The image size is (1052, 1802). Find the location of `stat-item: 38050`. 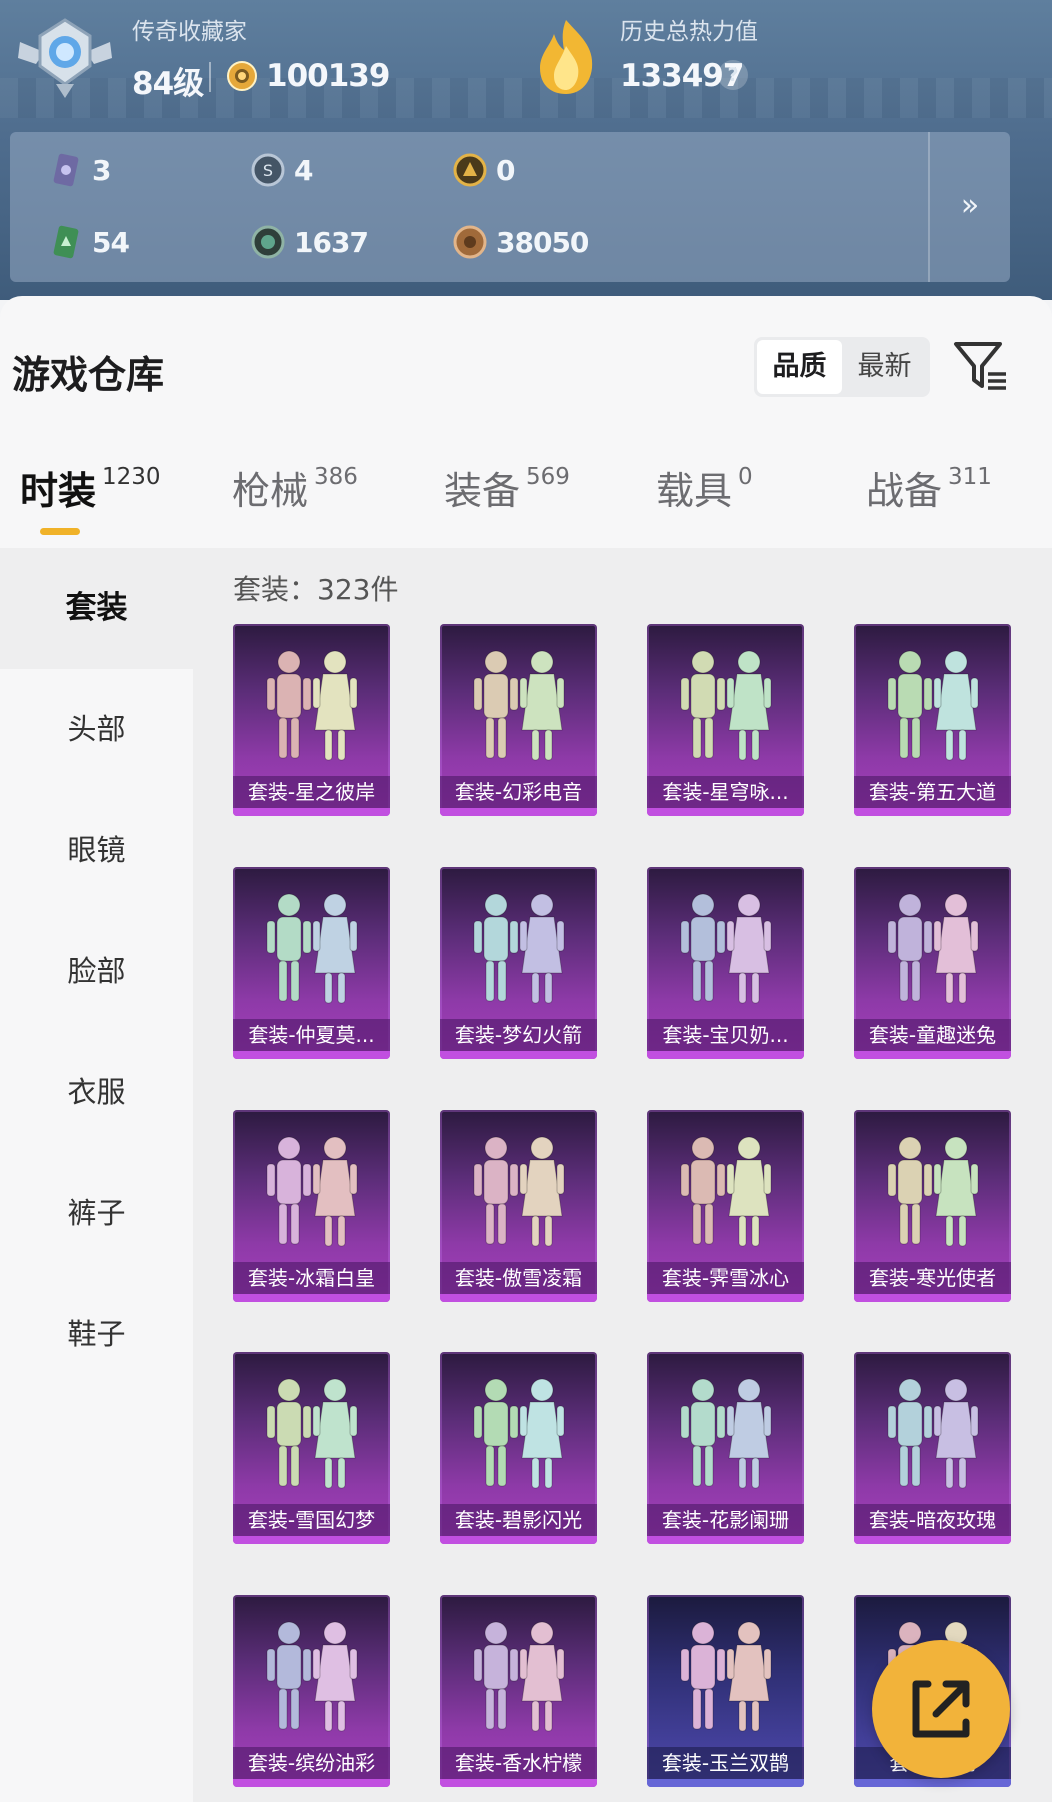

stat-item: 38050 is located at coordinates (520, 242).